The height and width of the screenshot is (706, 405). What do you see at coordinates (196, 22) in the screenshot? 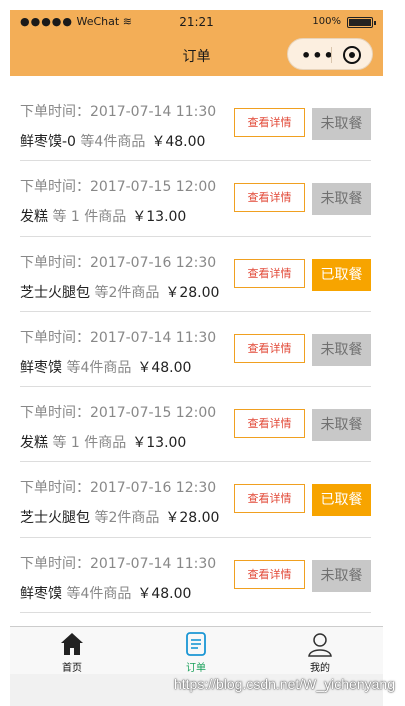
I see `status-bar: ●●●●● WeChat ≋ 21:21 100%` at bounding box center [196, 22].